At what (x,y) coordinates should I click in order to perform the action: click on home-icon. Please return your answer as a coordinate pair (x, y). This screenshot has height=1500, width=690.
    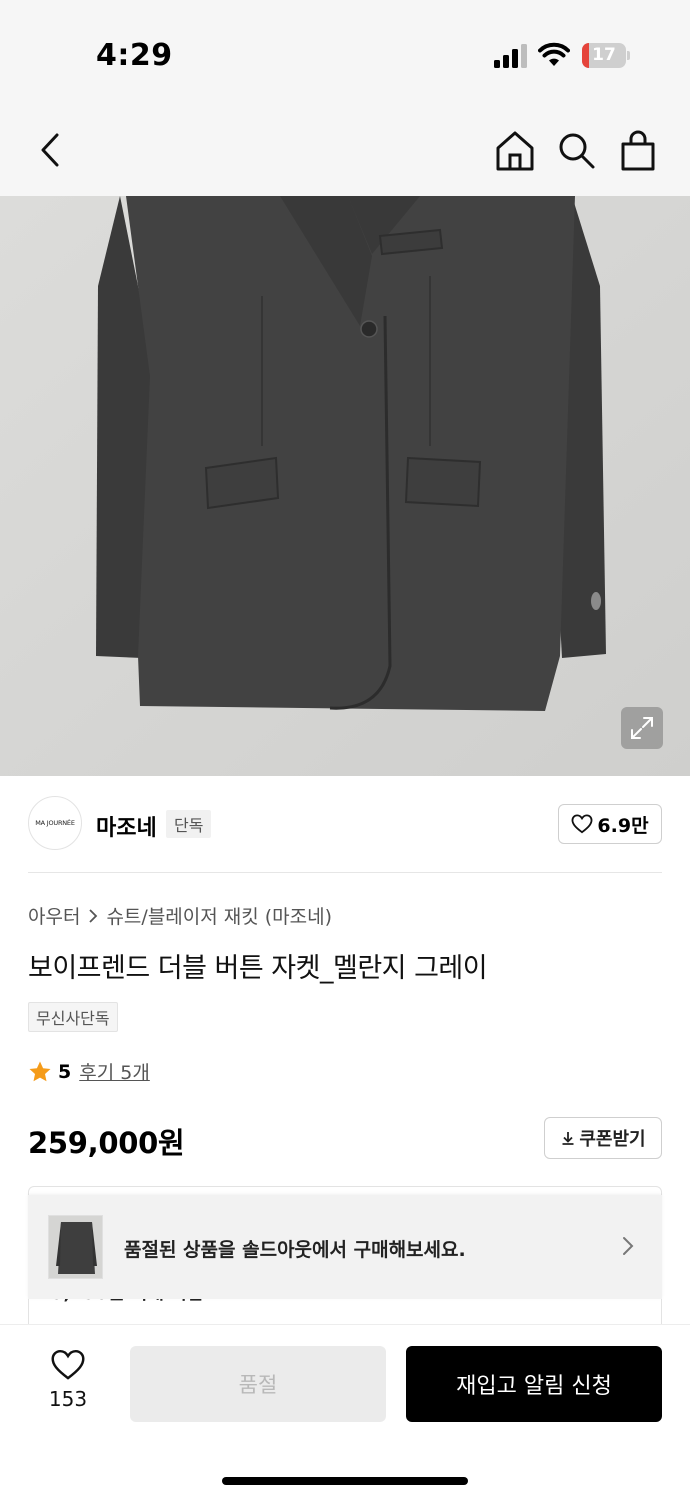
    Looking at the image, I should click on (515, 151).